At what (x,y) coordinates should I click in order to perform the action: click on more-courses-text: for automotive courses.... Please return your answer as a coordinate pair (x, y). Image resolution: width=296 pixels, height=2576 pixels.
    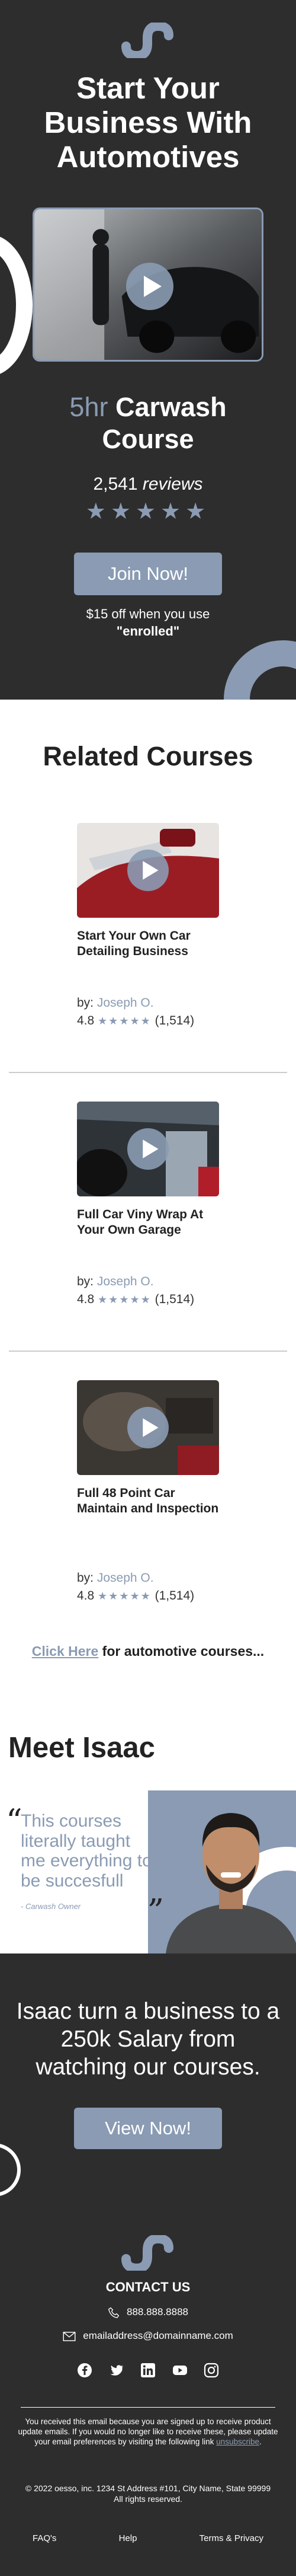
    Looking at the image, I should click on (181, 1651).